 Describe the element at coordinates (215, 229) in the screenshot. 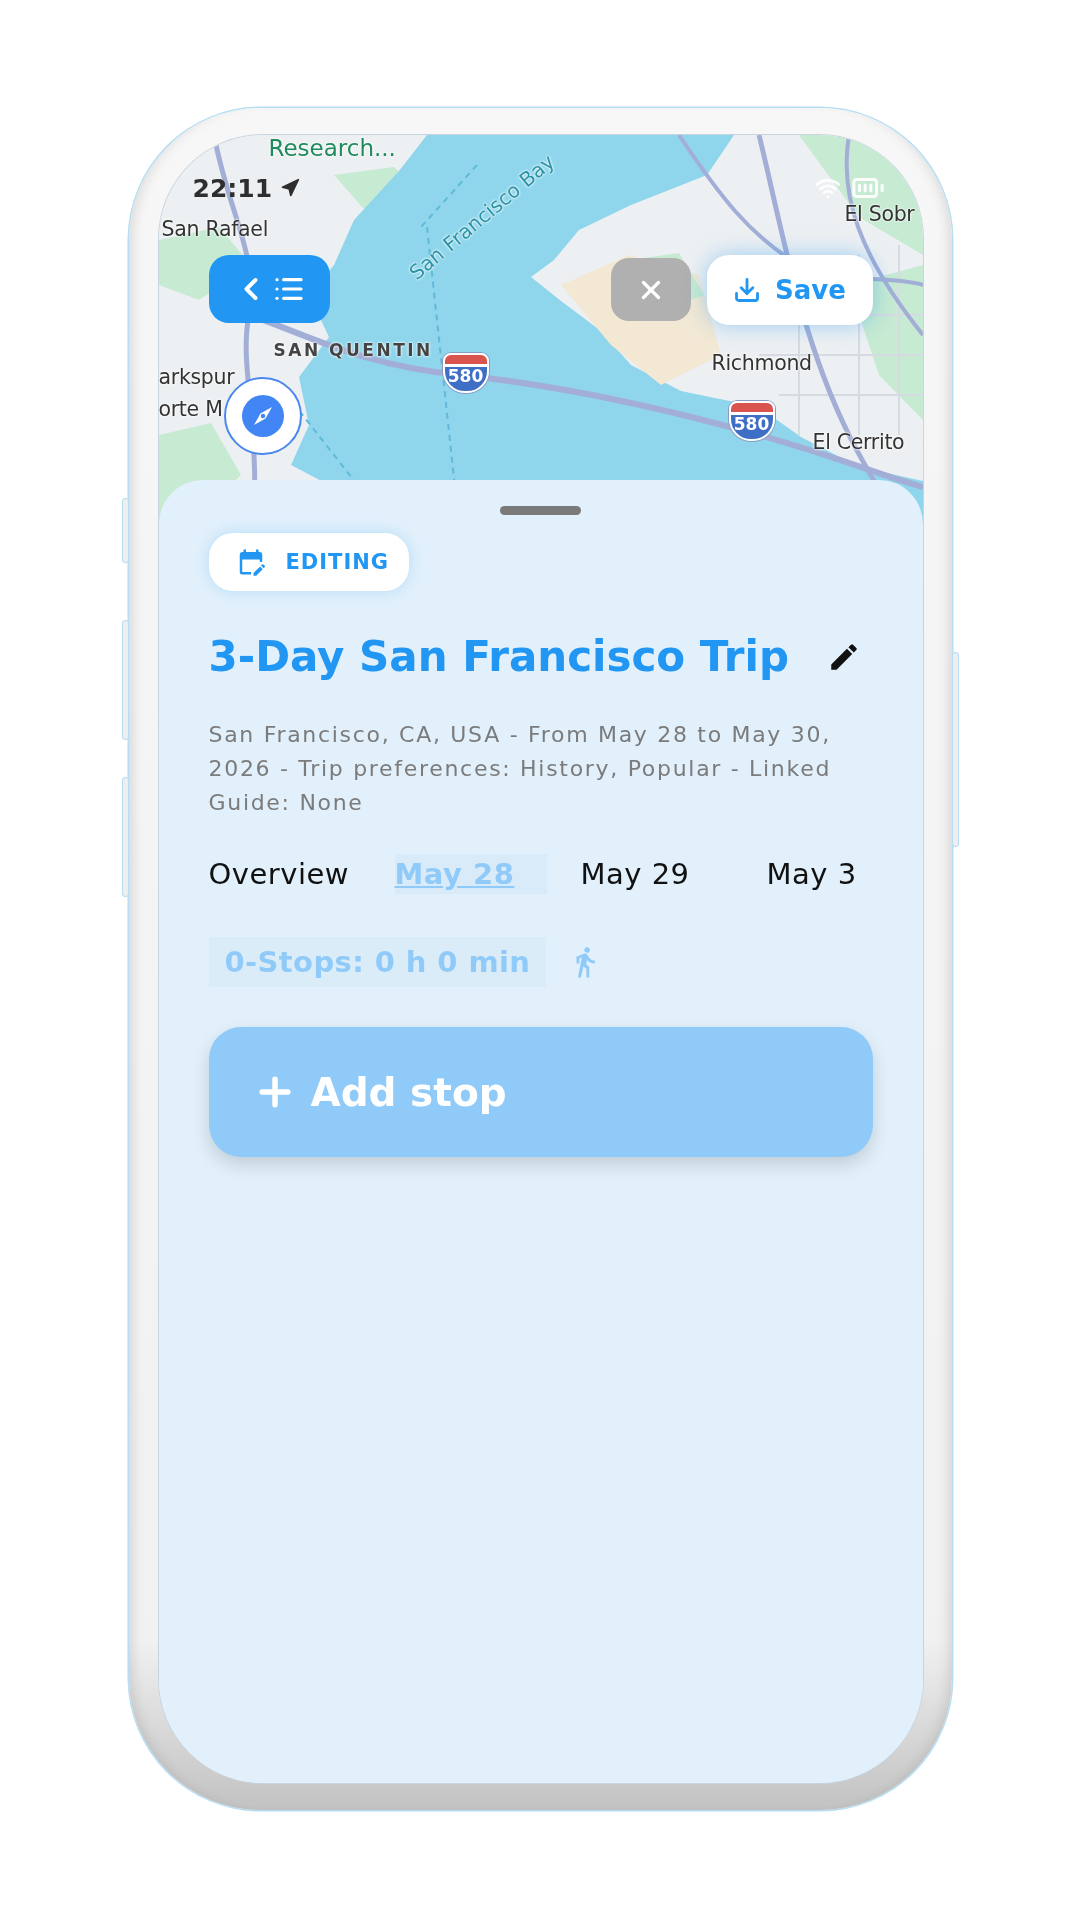

I see `map-place-label: San Rafael` at that location.